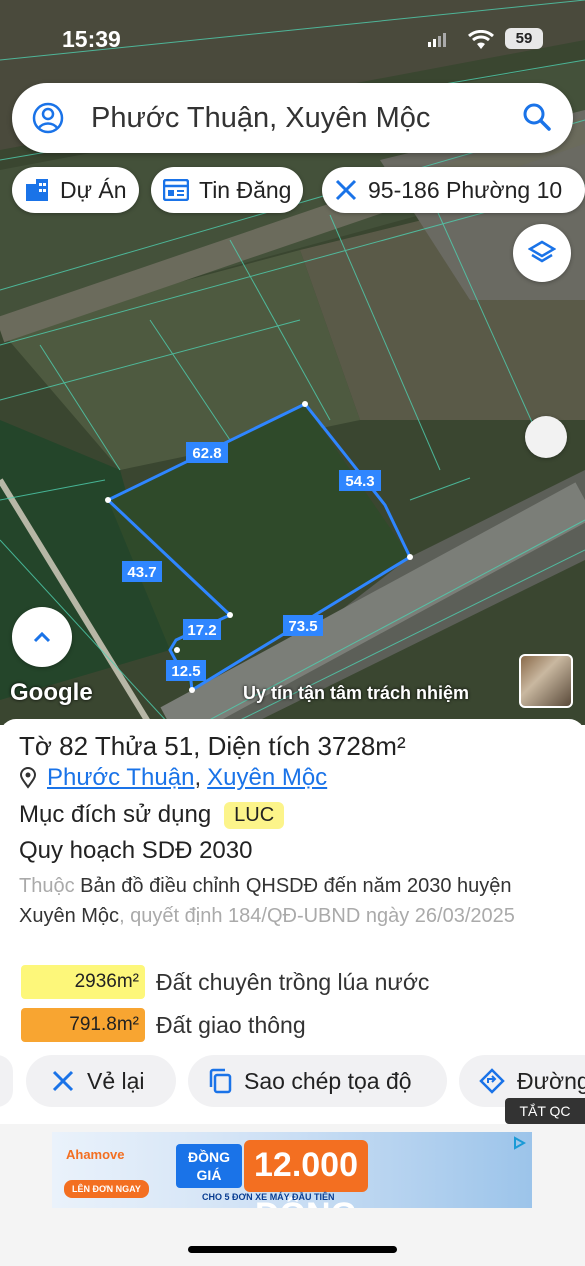 This screenshot has width=585, height=1266. What do you see at coordinates (136, 850) in the screenshot?
I see `plan-title: Quy hoạch SDĐ 2030` at bounding box center [136, 850].